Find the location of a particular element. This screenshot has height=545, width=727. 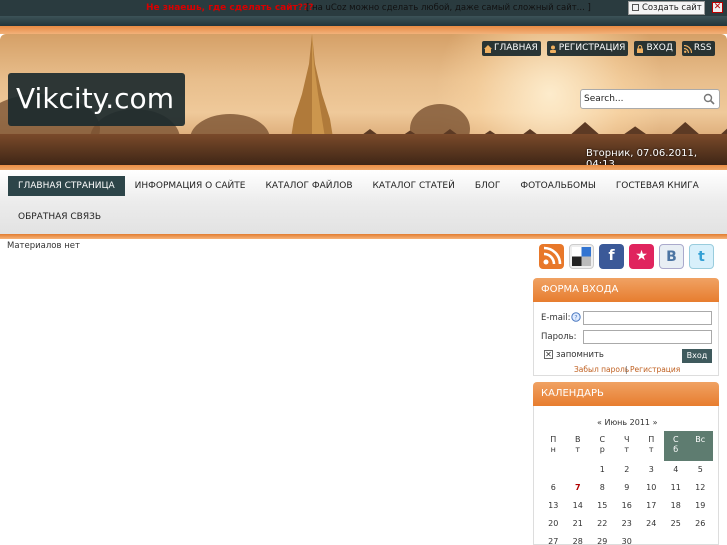

header-link-home: Главная is located at coordinates (511, 48).